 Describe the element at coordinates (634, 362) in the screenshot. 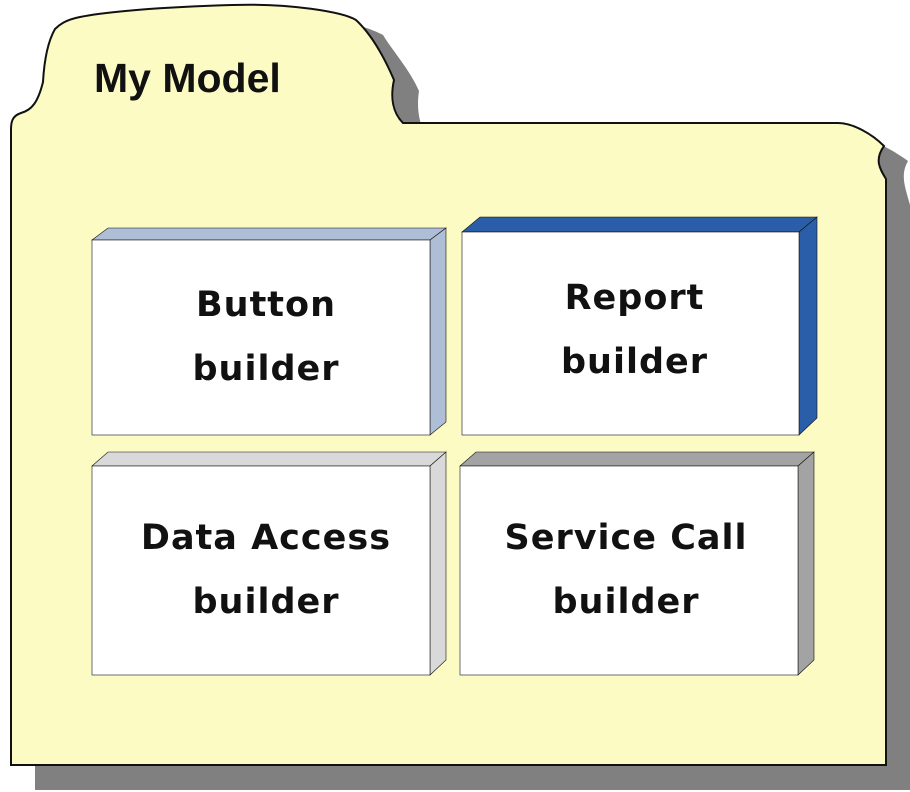

I see `report-builder-label-line2: builder` at that location.